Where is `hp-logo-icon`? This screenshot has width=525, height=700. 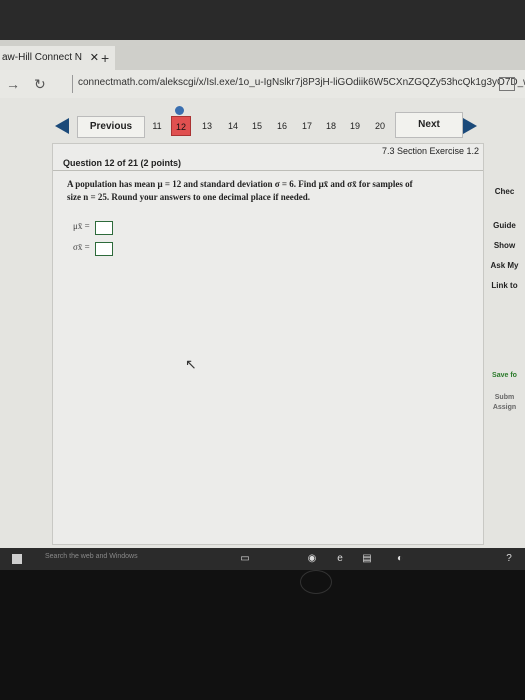
hp-logo-icon is located at coordinates (316, 582).